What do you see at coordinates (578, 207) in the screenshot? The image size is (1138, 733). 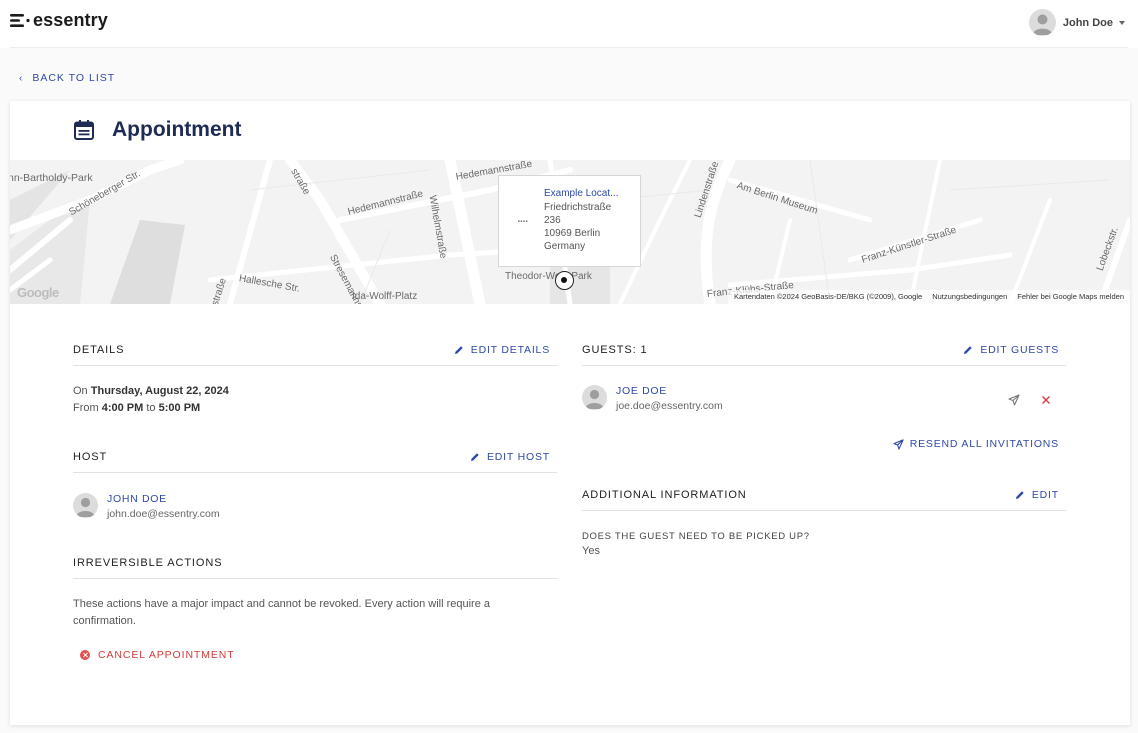 I see `location-street: Friedrichstraße` at bounding box center [578, 207].